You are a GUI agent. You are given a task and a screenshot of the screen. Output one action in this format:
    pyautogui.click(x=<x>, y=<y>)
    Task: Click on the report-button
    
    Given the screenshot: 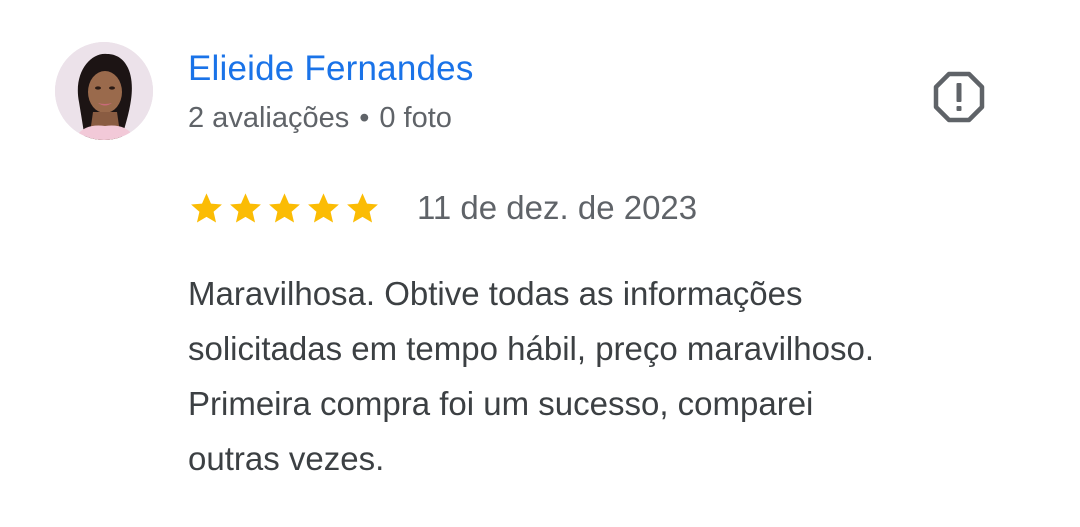 What is the action you would take?
    pyautogui.click(x=959, y=99)
    